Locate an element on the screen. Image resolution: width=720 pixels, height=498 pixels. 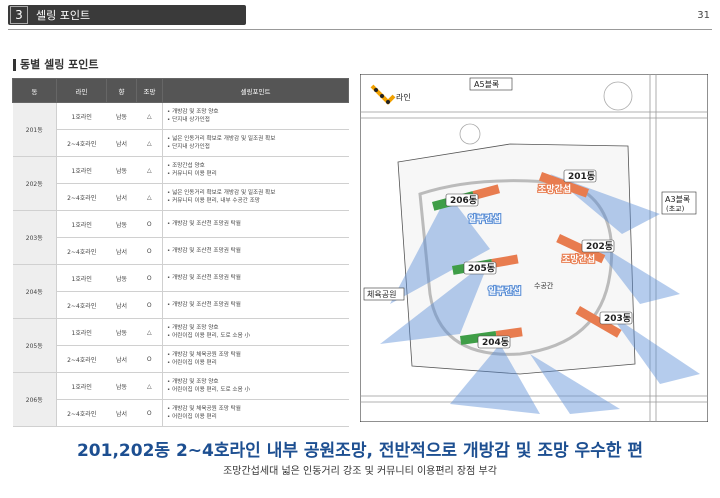
points-cell: 조망간섭 양호커뮤니티 이용 편리 is located at coordinates (255, 170).